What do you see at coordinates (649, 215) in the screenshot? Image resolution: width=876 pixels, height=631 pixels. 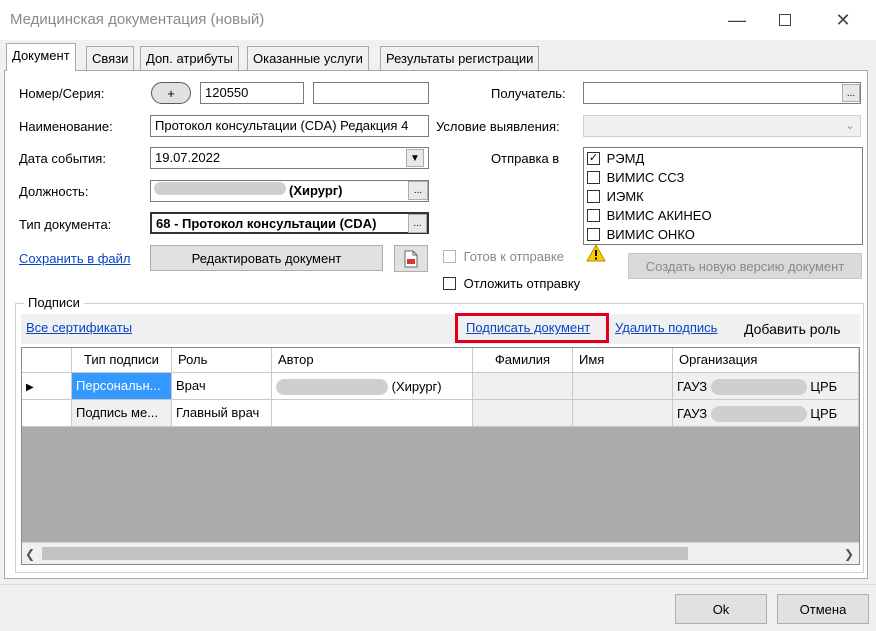 I see `send-option-vimis-akineo: ВИМИС АКИНЕО` at bounding box center [649, 215].